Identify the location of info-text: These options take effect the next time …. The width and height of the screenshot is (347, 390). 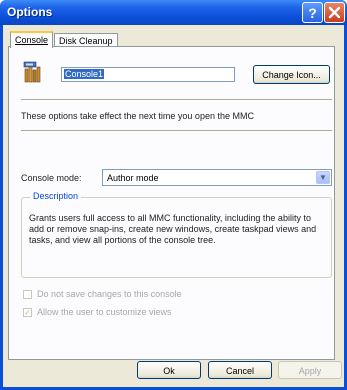
(137, 116).